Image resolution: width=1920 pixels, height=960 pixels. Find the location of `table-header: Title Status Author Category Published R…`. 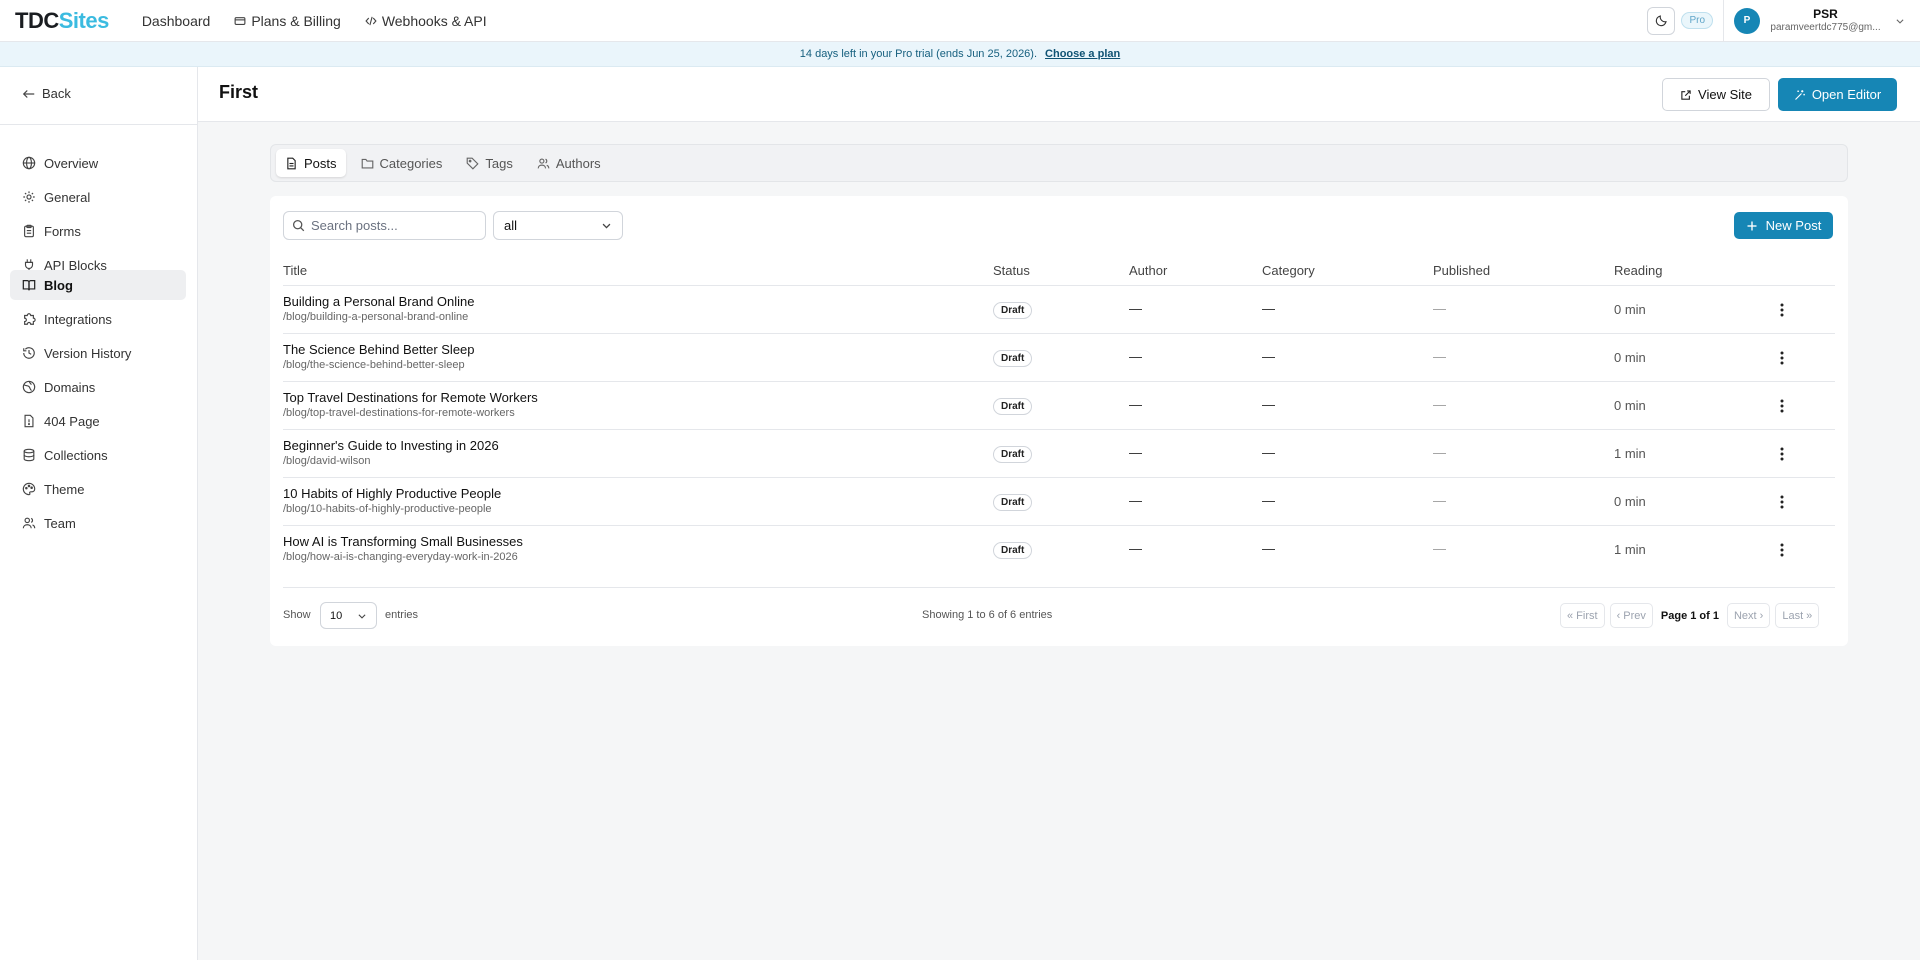

table-header: Title Status Author Category Published R… is located at coordinates (1059, 270).